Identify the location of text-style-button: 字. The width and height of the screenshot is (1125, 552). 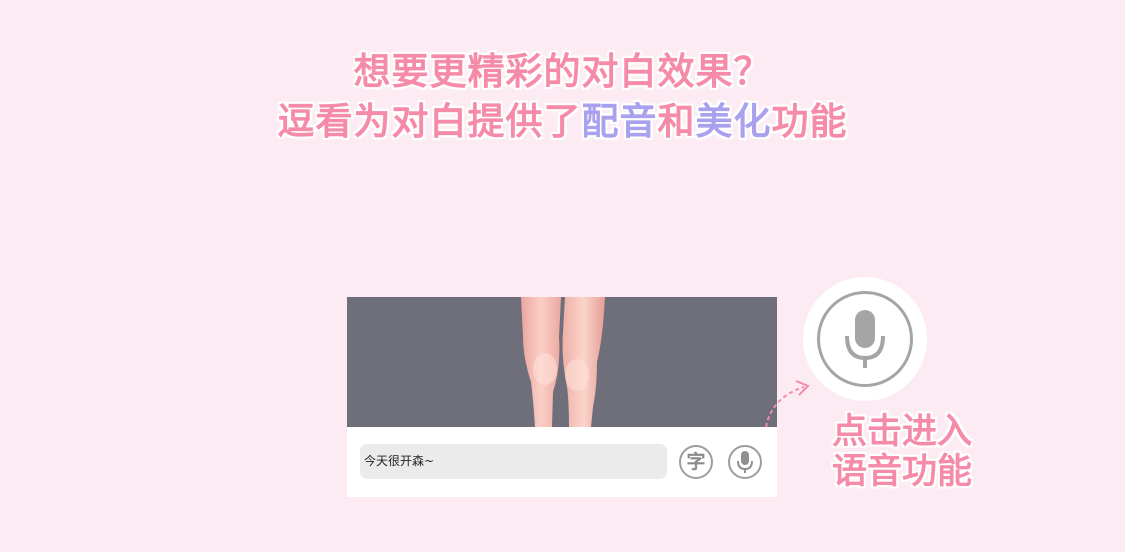
(696, 462).